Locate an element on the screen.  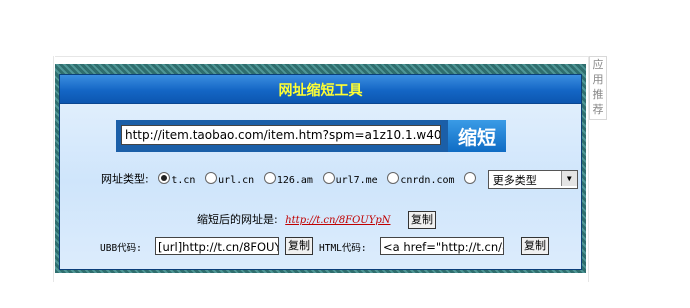
panel-title: 网址缩短工具 is located at coordinates (320, 91).